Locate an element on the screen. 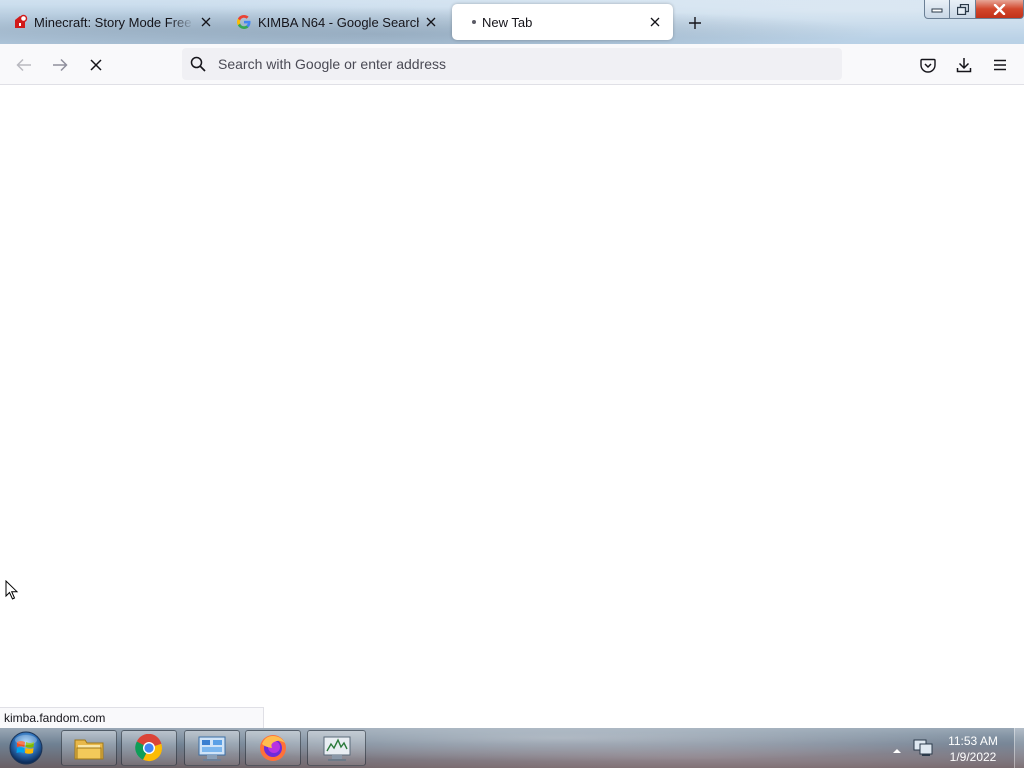 This screenshot has width=1024, height=768. network-icon is located at coordinates (923, 747).